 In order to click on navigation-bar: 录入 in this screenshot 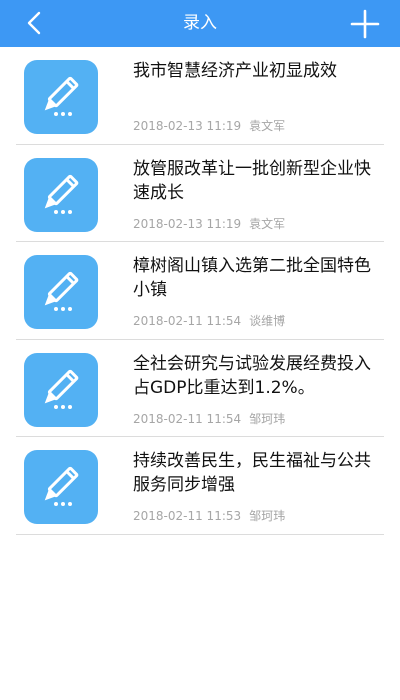, I will do `click(200, 23)`.